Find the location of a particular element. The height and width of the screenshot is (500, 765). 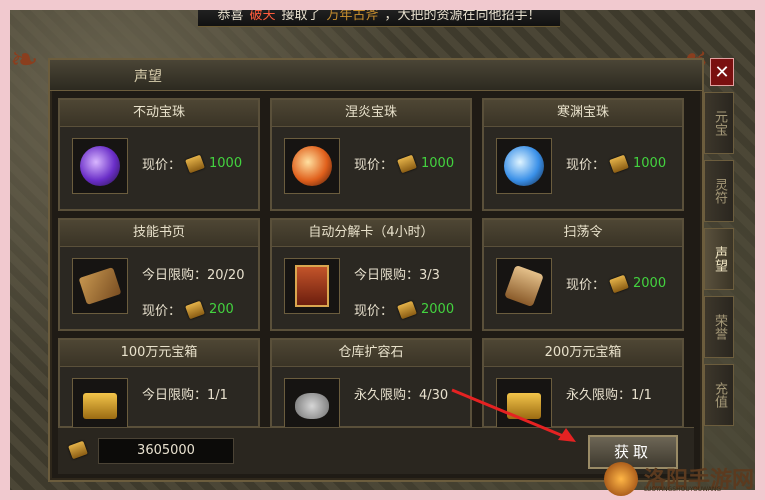

tab-lingfu: 灵符 is located at coordinates (719, 191).